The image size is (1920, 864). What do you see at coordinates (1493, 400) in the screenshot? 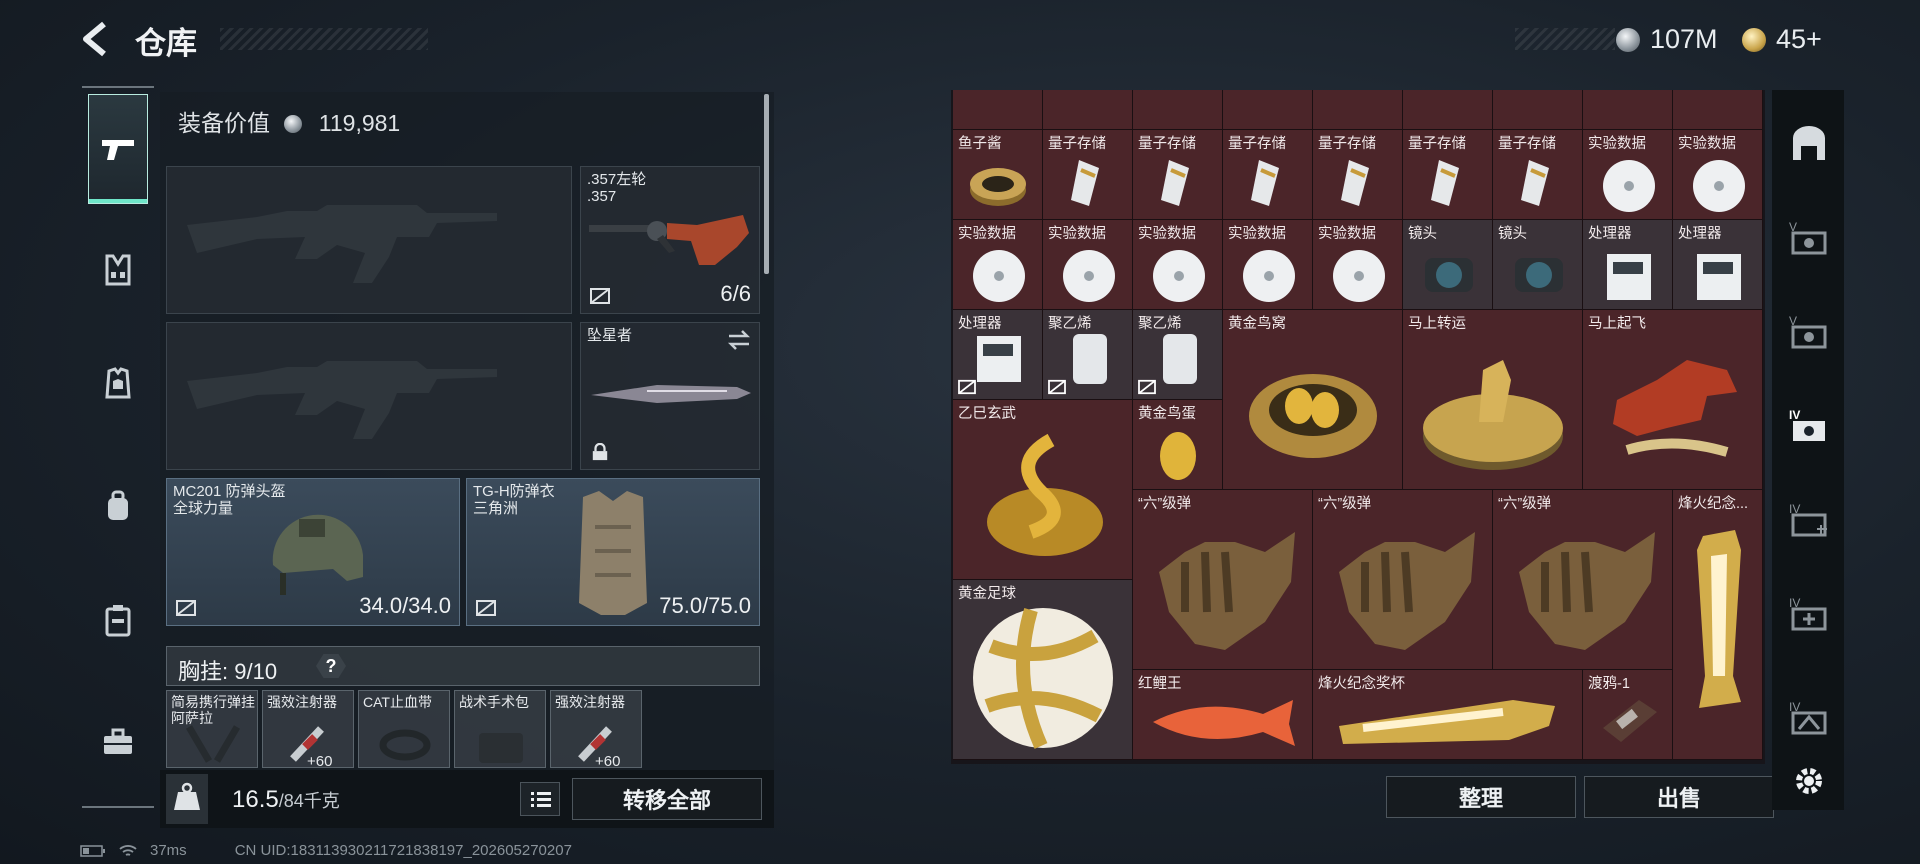
I see `stash-item: 马上转运` at bounding box center [1493, 400].